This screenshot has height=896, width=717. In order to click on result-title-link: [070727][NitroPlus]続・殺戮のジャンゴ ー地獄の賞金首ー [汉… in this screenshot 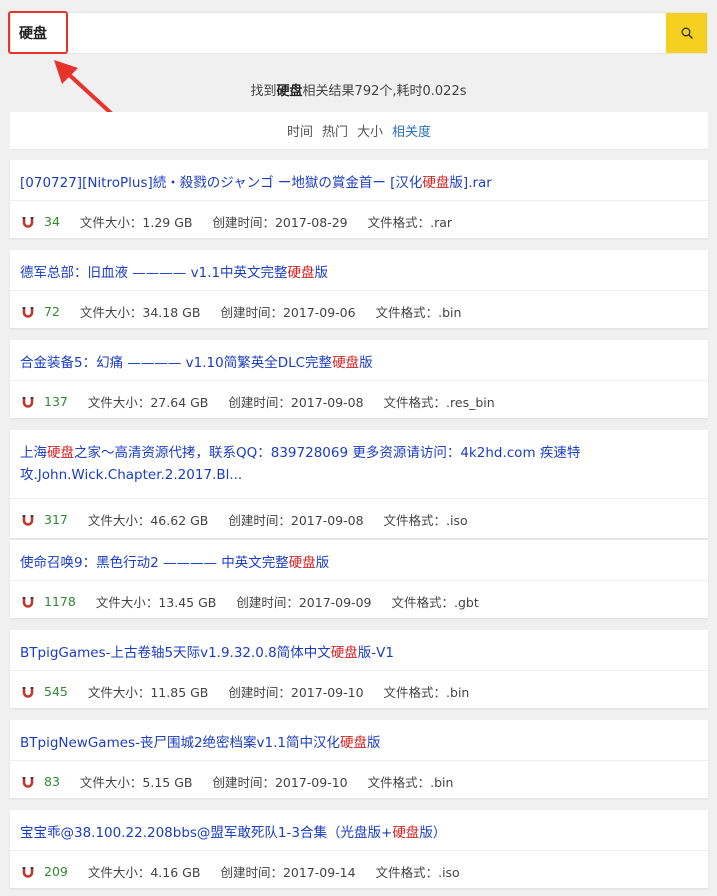, I will do `click(359, 177)`.